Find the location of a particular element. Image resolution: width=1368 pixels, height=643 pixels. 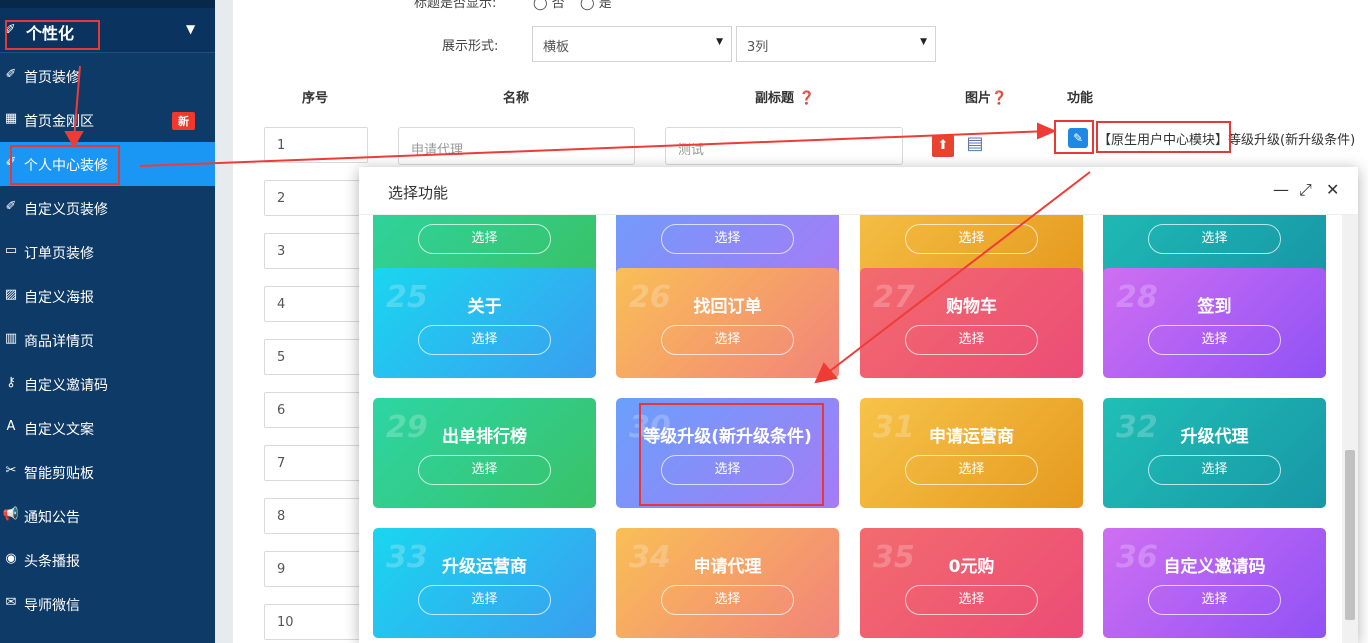

sidebar-item: ◉ 头条播报 is located at coordinates (107, 560).